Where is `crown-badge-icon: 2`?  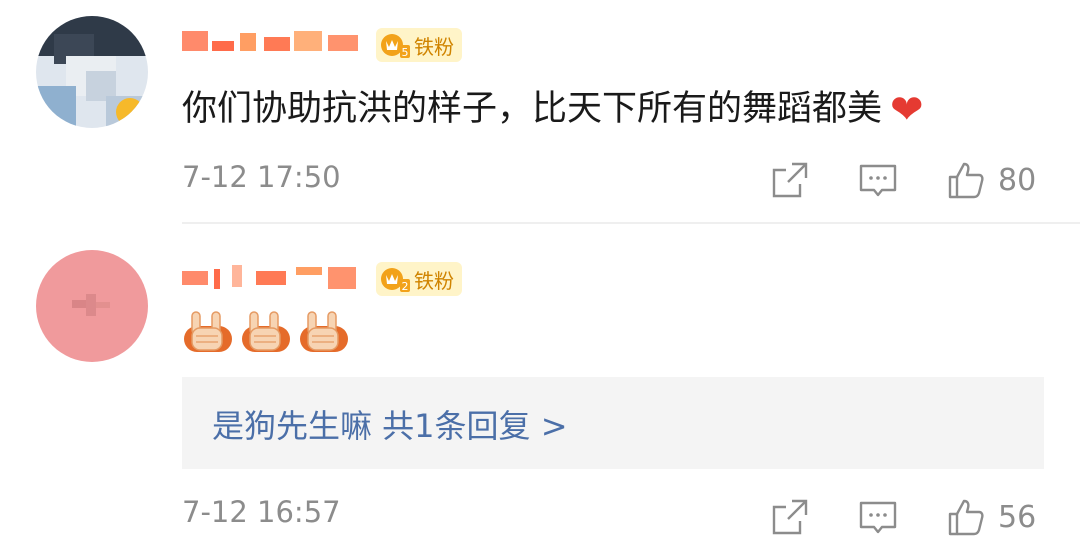 crown-badge-icon: 2 is located at coordinates (395, 280).